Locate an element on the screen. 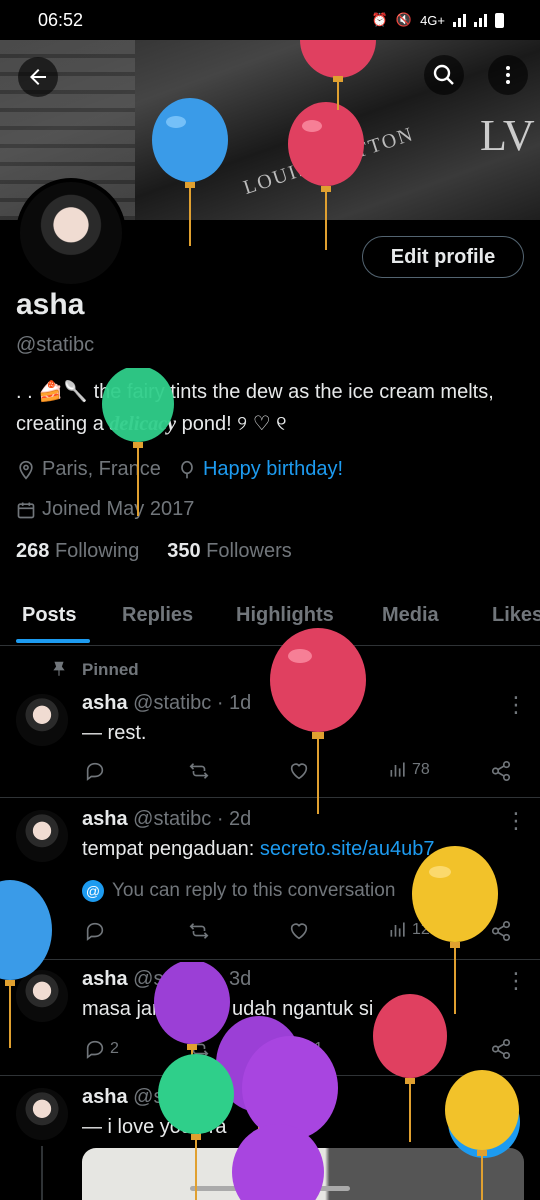 The width and height of the screenshot is (540, 1200). profile-location: Paris, France is located at coordinates (101, 469).